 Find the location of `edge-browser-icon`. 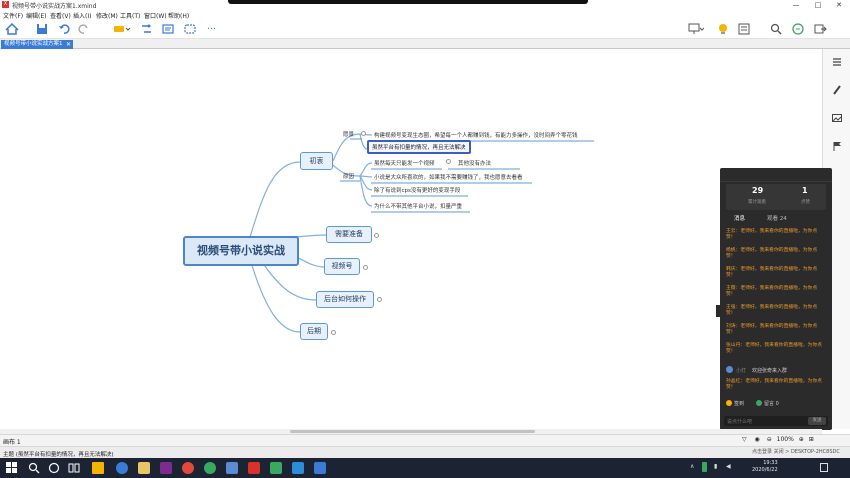

edge-browser-icon is located at coordinates (122, 468).